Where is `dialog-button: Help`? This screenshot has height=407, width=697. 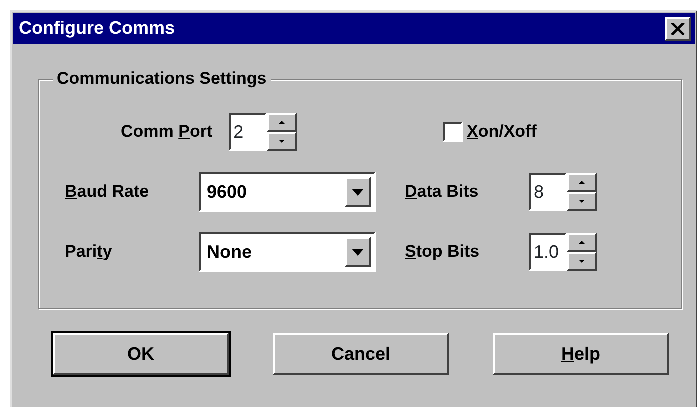
dialog-button: Help is located at coordinates (581, 354).